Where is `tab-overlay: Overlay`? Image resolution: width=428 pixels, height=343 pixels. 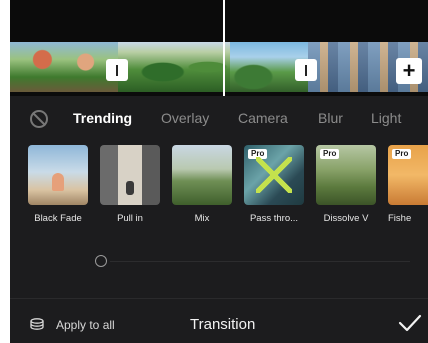
tab-overlay: Overlay is located at coordinates (185, 118).